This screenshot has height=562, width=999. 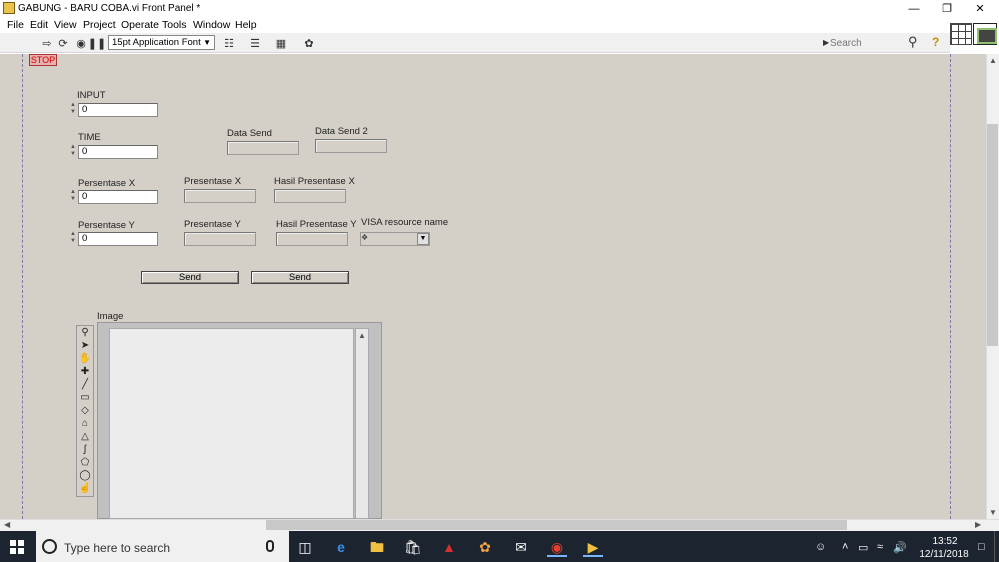 What do you see at coordinates (961, 34) in the screenshot?
I see `connector-pane-icon` at bounding box center [961, 34].